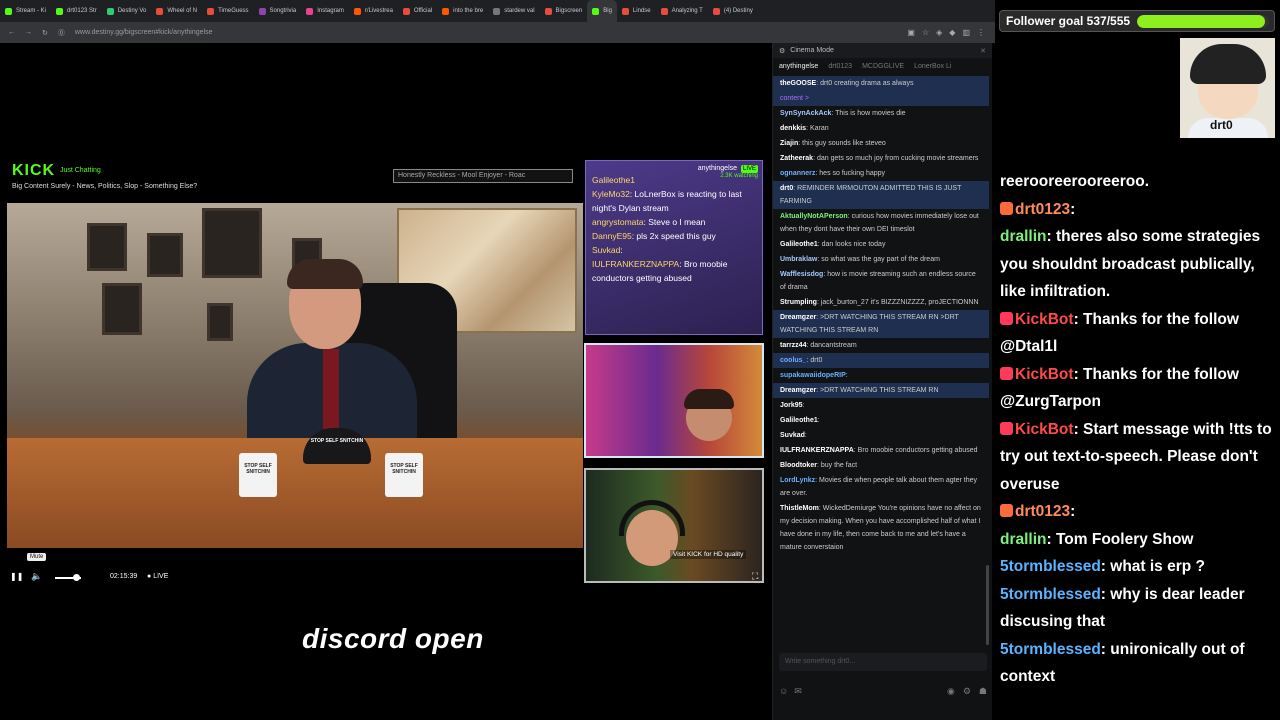  Describe the element at coordinates (783, 691) in the screenshot. I see `emote-icon: ☺` at that location.